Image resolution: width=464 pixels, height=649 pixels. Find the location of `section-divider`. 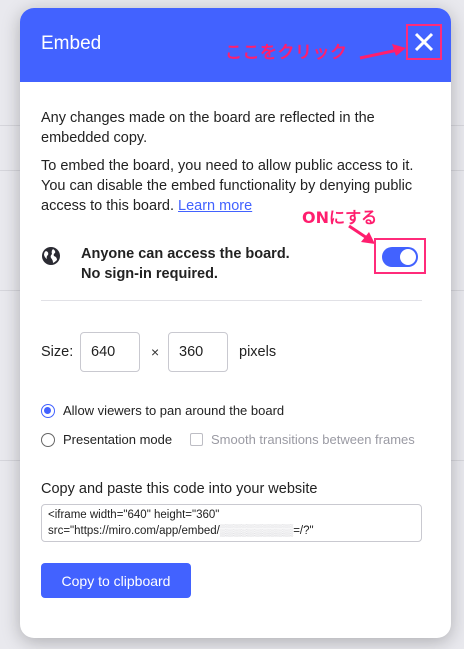

section-divider is located at coordinates (231, 300).